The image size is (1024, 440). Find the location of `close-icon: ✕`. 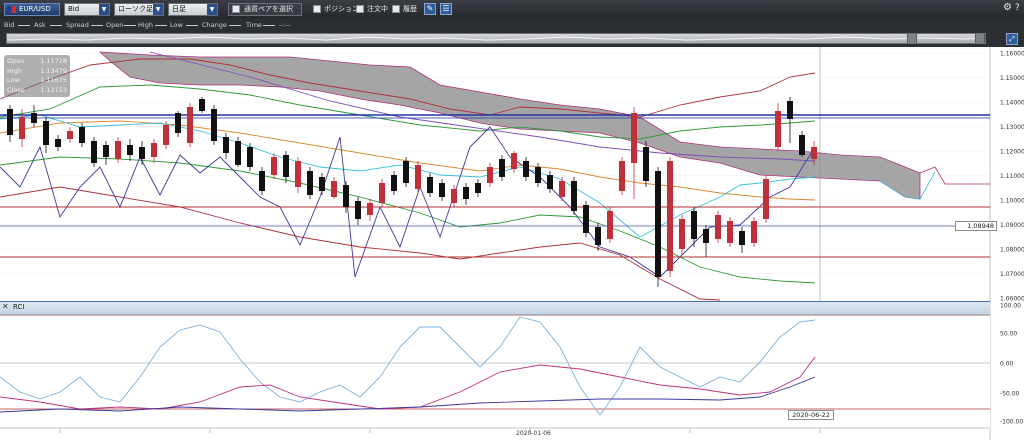

close-icon: ✕ is located at coordinates (6, 307).